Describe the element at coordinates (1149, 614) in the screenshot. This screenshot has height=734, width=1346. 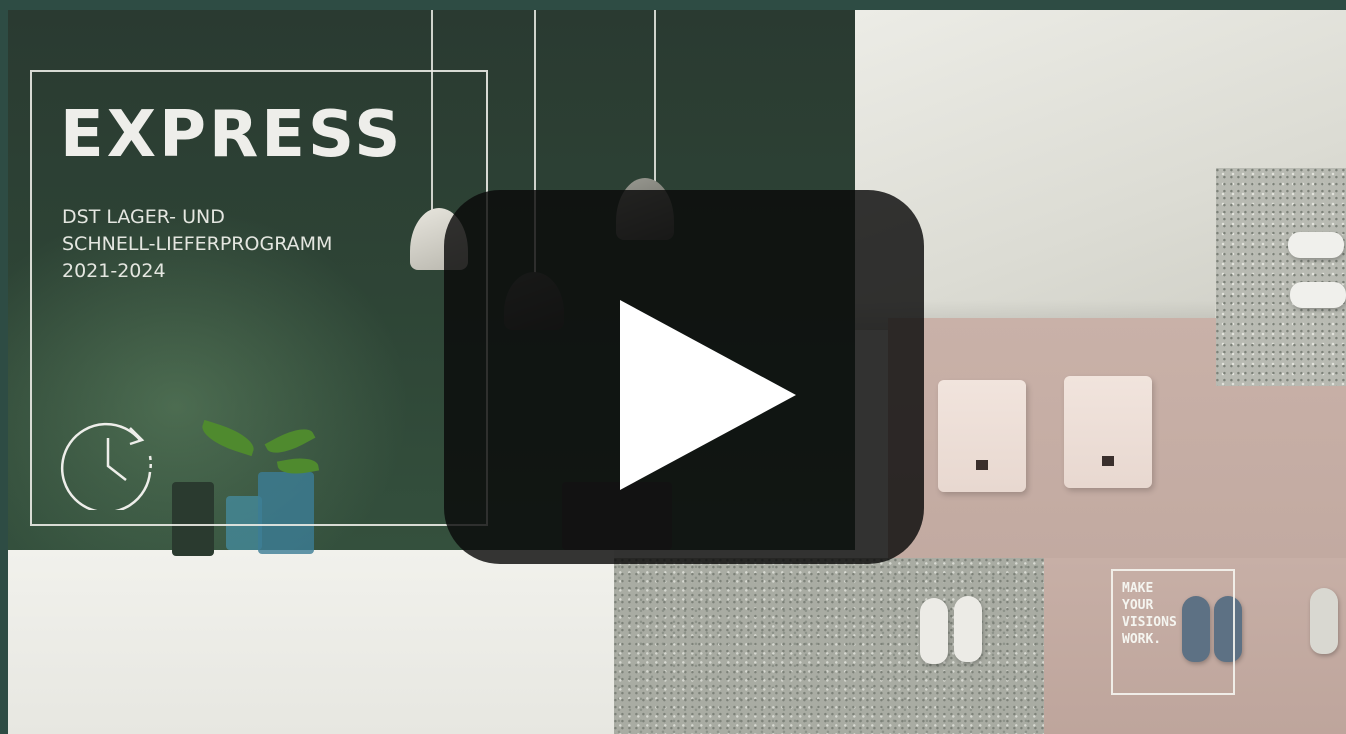
I see `slogan-text: MAKE YOUR VISIONS WORK.` at that location.